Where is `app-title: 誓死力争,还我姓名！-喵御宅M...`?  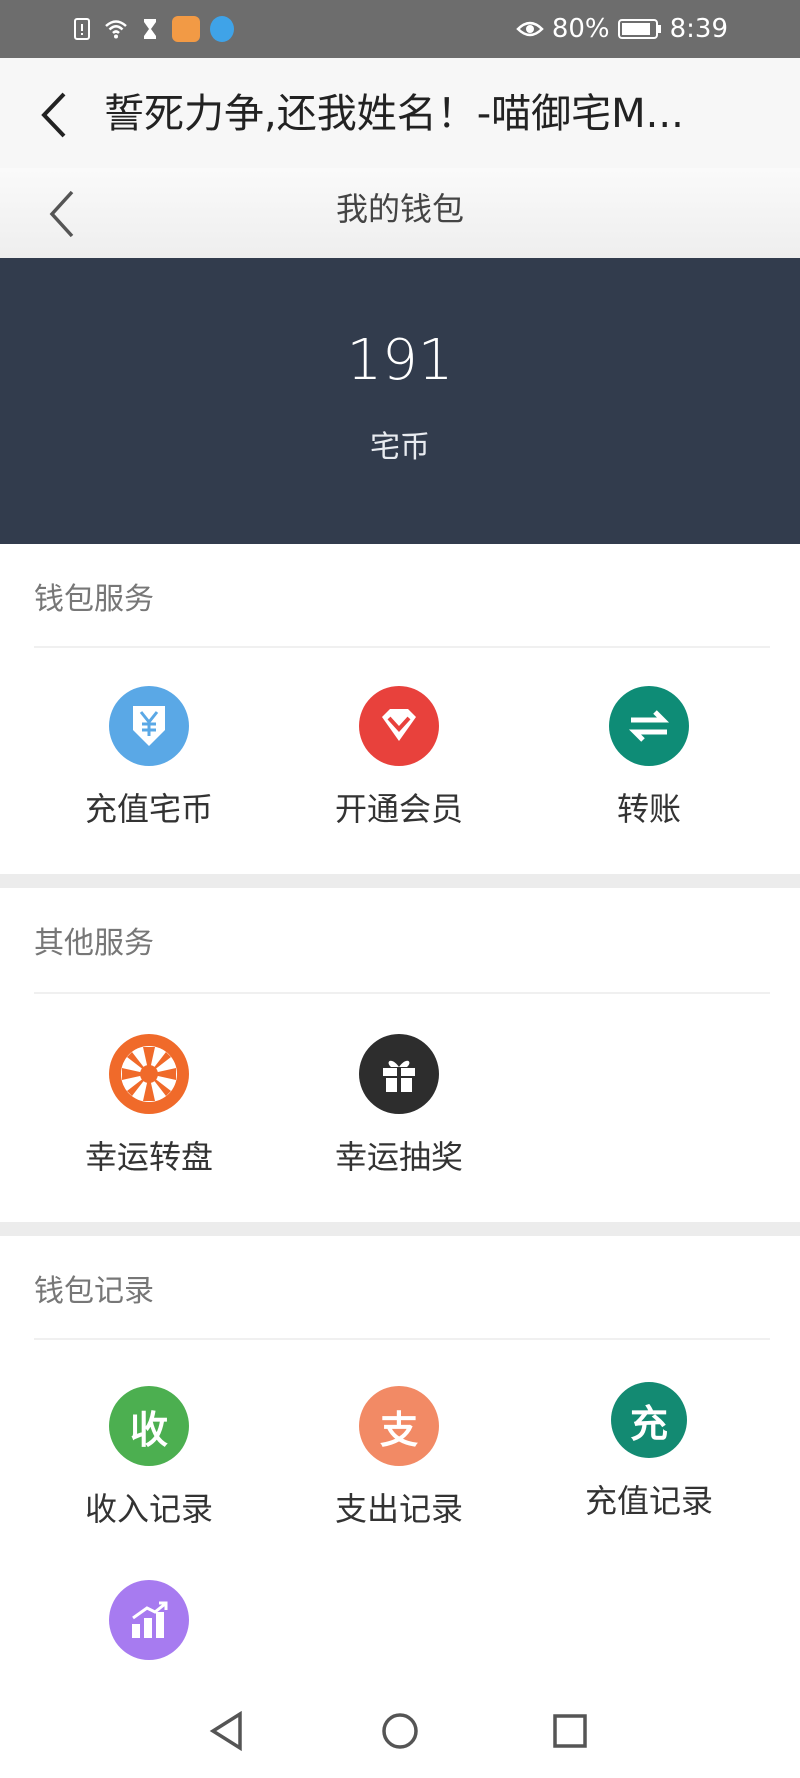
app-title: 誓死力争,还我姓名！-喵御宅M... is located at coordinates (394, 114).